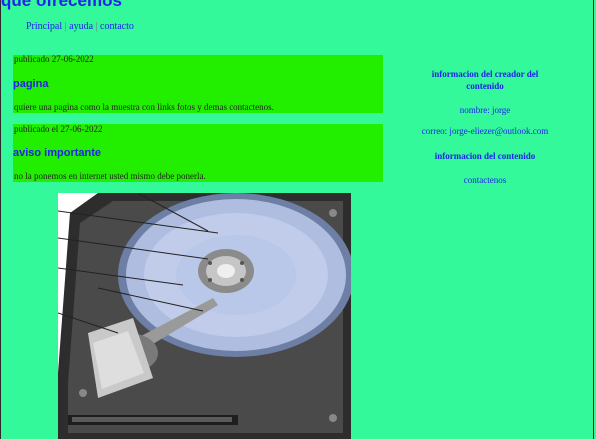 The height and width of the screenshot is (439, 596). I want to click on content-info-heading: informacion del contenido, so click(485, 156).